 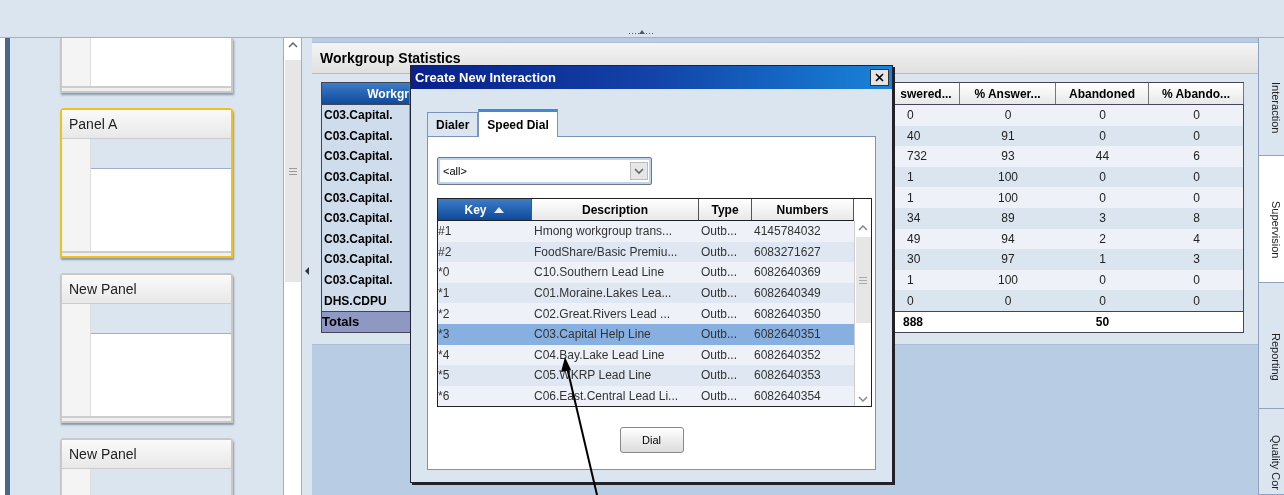 What do you see at coordinates (1271, 97) in the screenshot?
I see `side-tab: Interaction` at bounding box center [1271, 97].